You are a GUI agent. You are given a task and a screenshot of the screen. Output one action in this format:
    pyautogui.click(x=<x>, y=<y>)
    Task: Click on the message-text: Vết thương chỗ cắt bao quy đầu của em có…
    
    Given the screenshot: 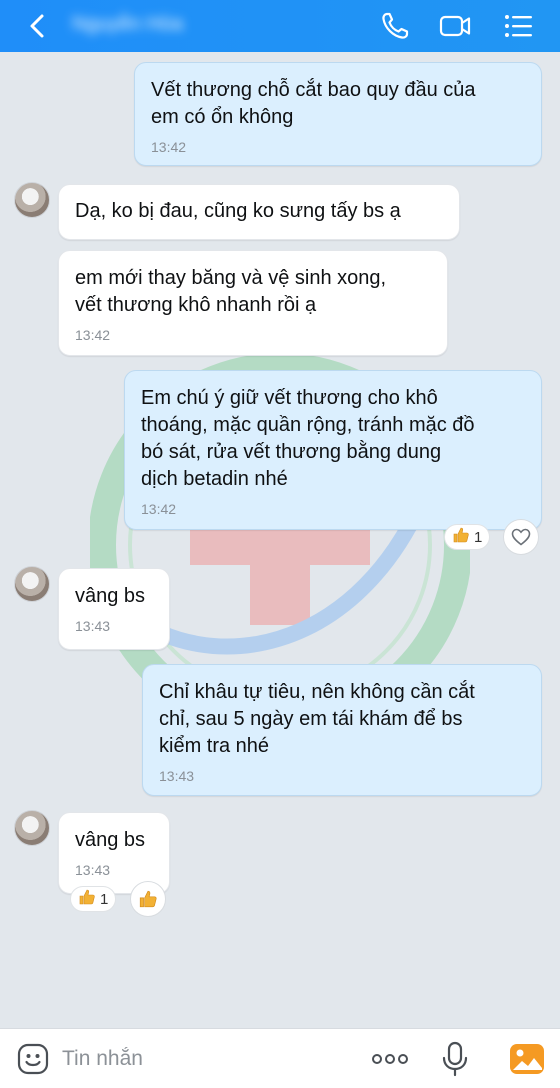 What is the action you would take?
    pyautogui.click(x=313, y=103)
    